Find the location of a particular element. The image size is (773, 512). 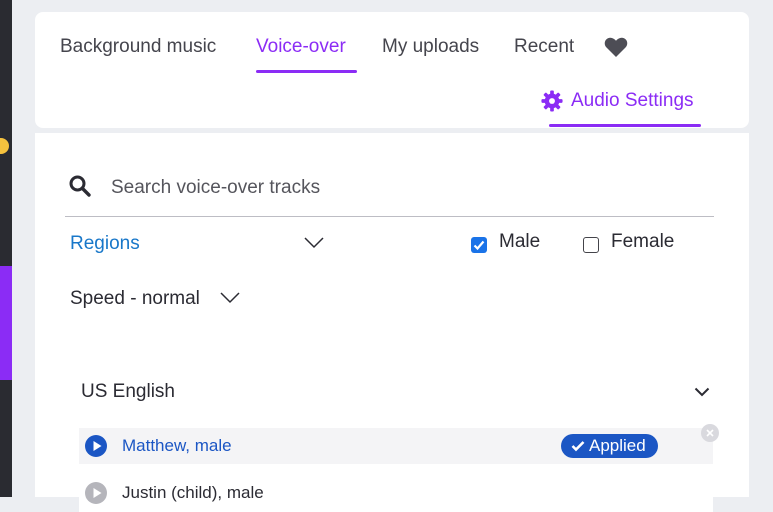

close-icon is located at coordinates (710, 433).